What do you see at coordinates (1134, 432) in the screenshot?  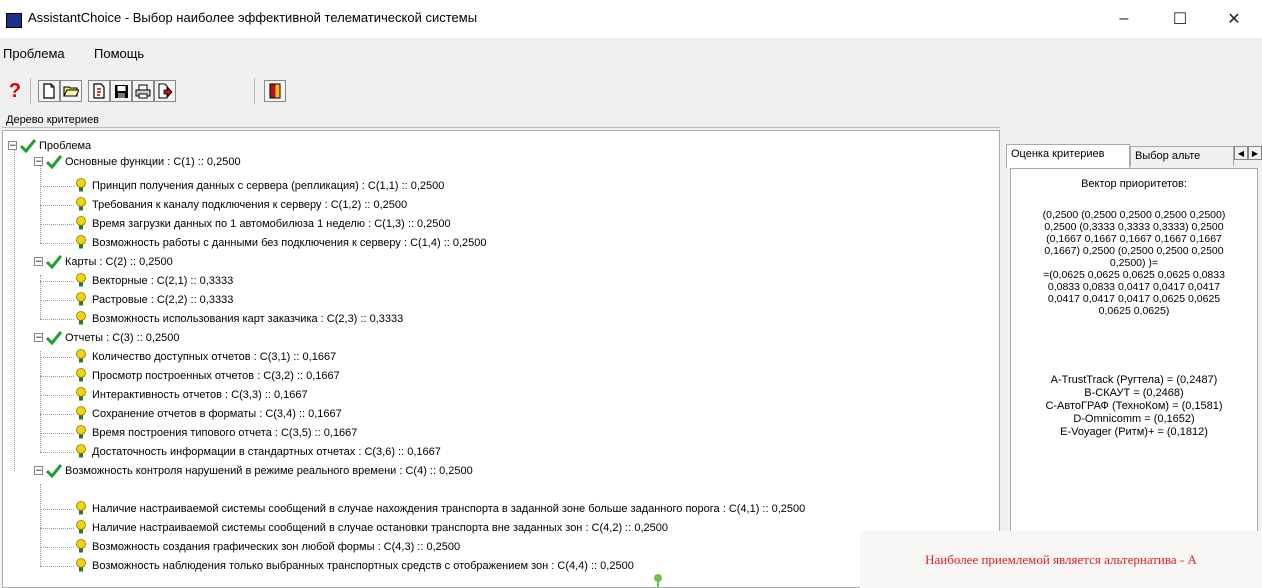 I see `alternative-item: E-Voyager (Ритм)+ = (0,1812)` at bounding box center [1134, 432].